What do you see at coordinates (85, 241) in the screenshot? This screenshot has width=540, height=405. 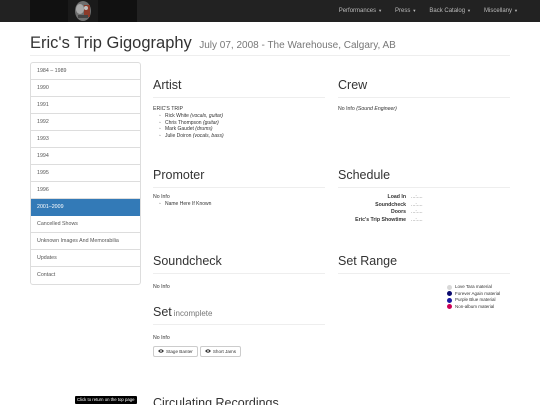 I see `sidebar-item-unknown-images: Unknown Images And Memorabilia` at bounding box center [85, 241].